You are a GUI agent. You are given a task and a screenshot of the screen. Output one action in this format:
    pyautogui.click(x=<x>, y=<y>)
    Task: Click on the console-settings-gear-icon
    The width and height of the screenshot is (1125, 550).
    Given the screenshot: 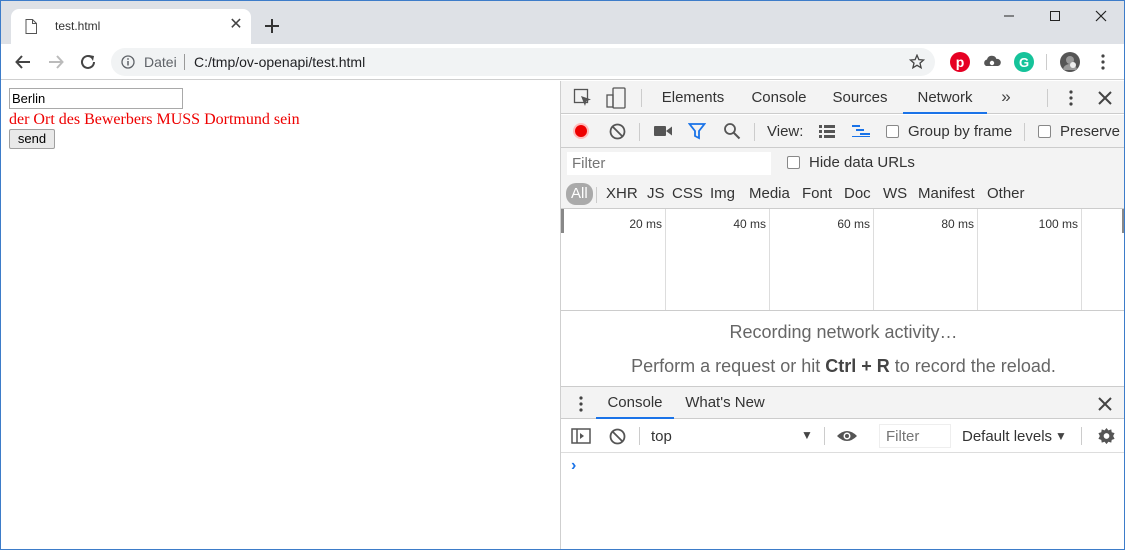 What is the action you would take?
    pyautogui.click(x=1106, y=436)
    